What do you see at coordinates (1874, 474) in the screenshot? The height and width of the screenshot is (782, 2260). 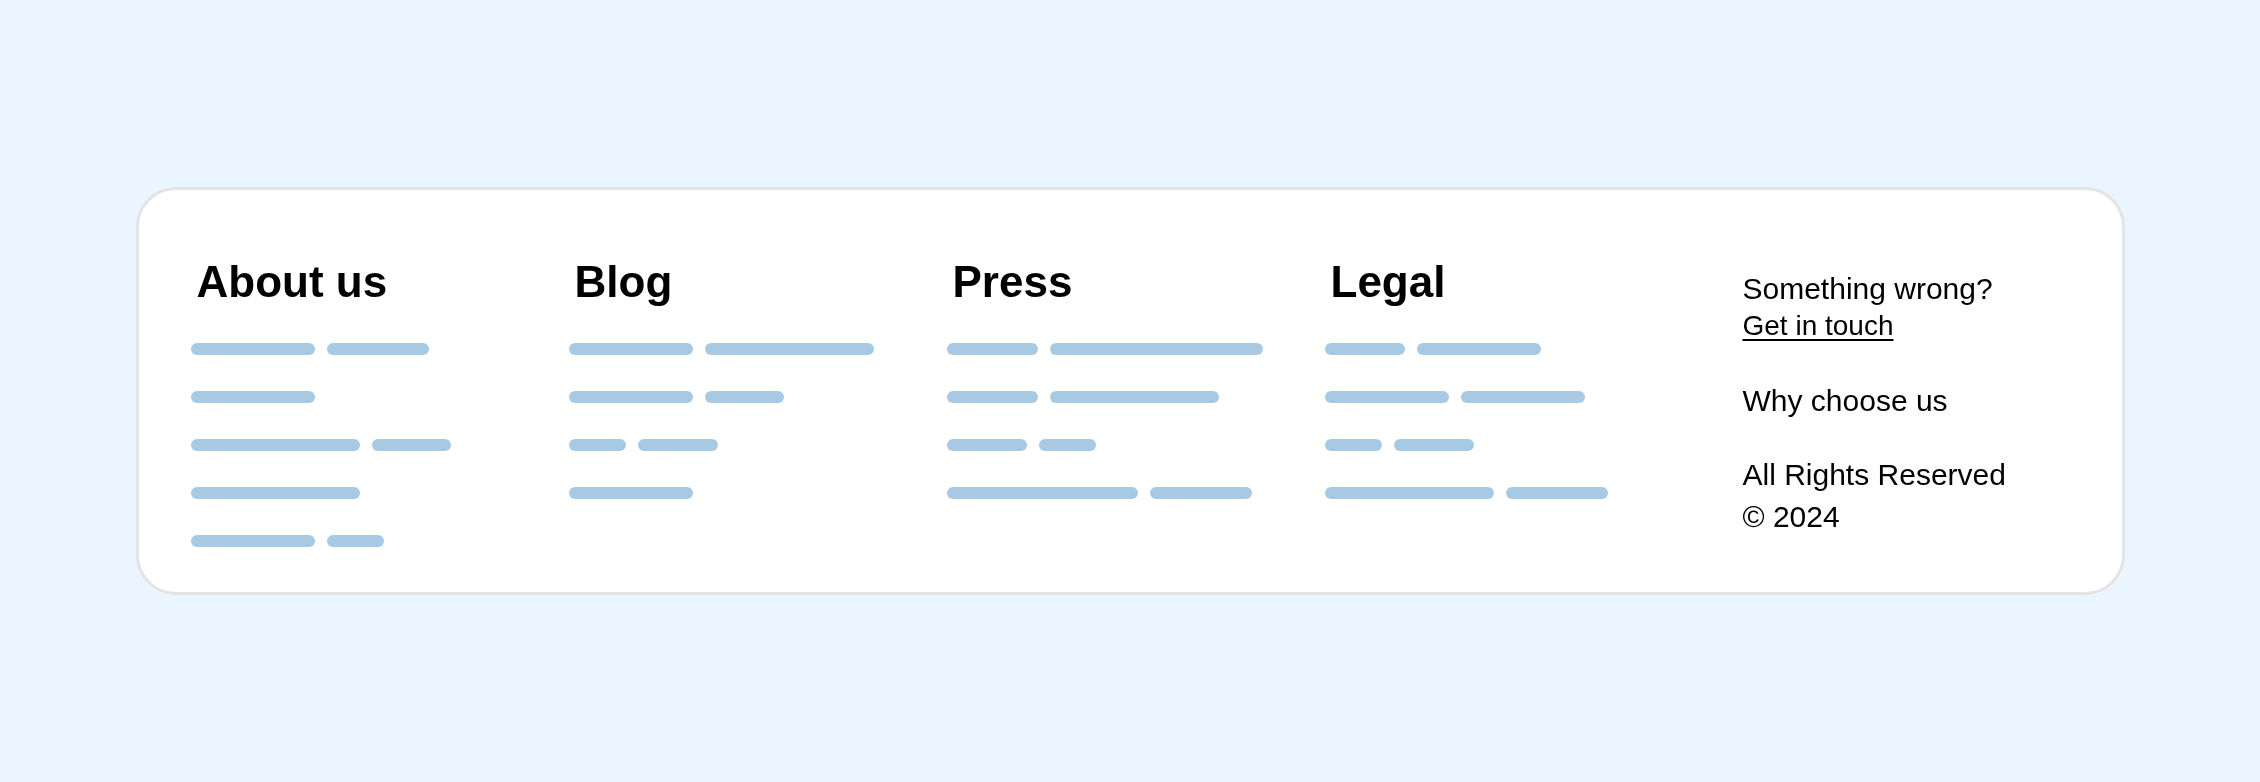 I see `rights-text: All Rights Reserved` at bounding box center [1874, 474].